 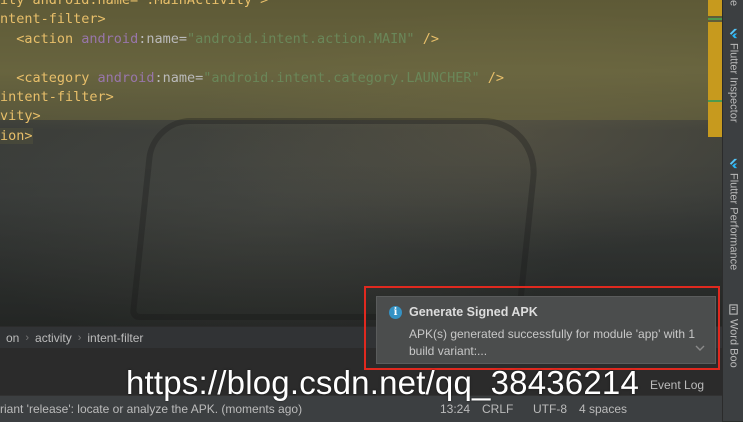 I want to click on breadcrumb-item: on, so click(x=12, y=338).